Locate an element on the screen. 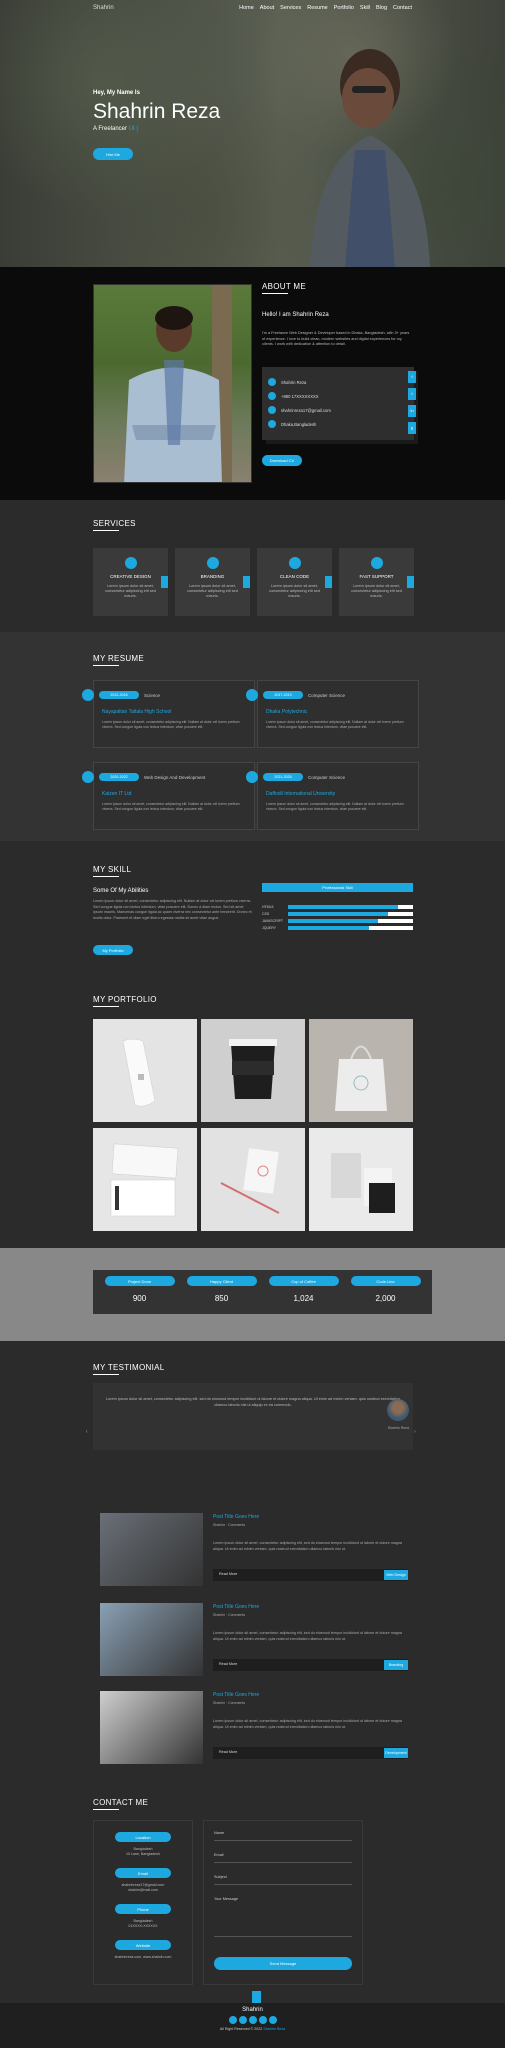 This screenshot has width=505, height=2048. facebook-icon: f is located at coordinates (412, 377).